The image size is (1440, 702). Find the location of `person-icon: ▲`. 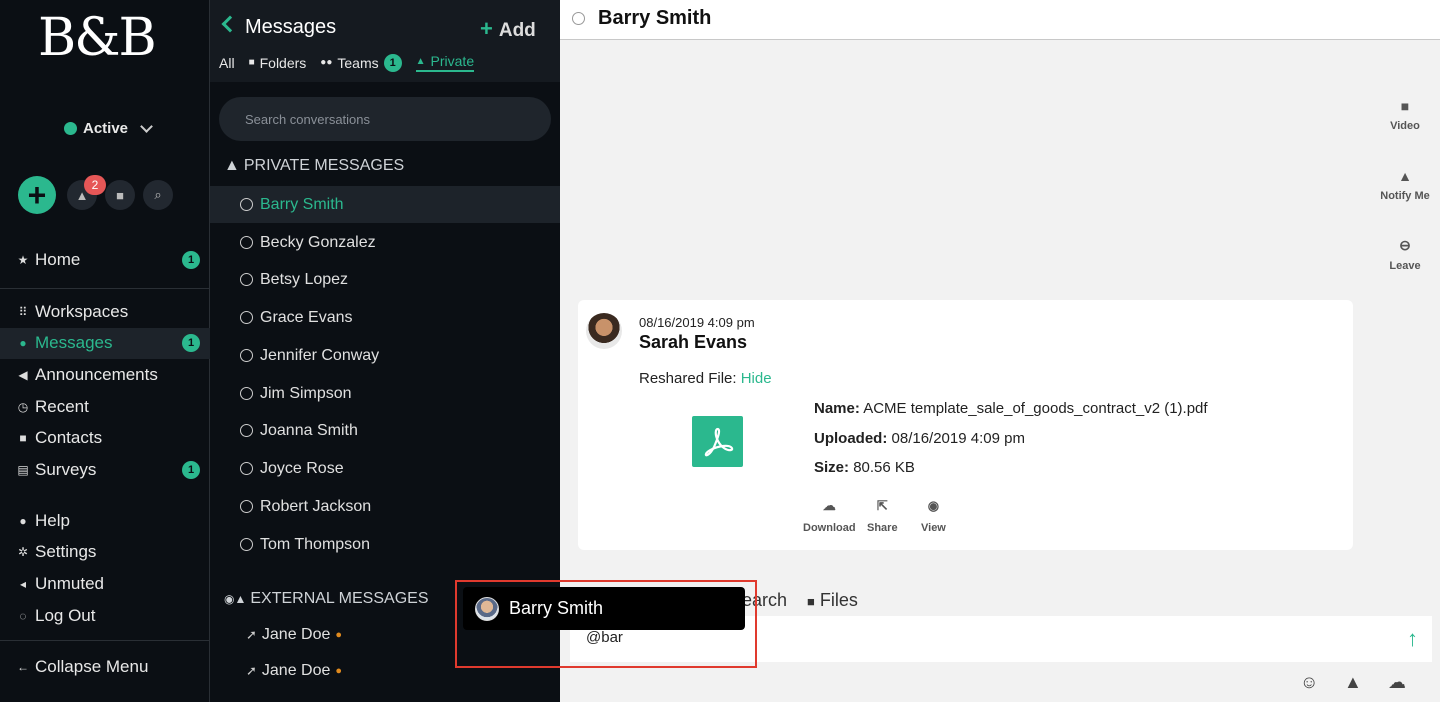

person-icon: ▲ is located at coordinates (420, 61).